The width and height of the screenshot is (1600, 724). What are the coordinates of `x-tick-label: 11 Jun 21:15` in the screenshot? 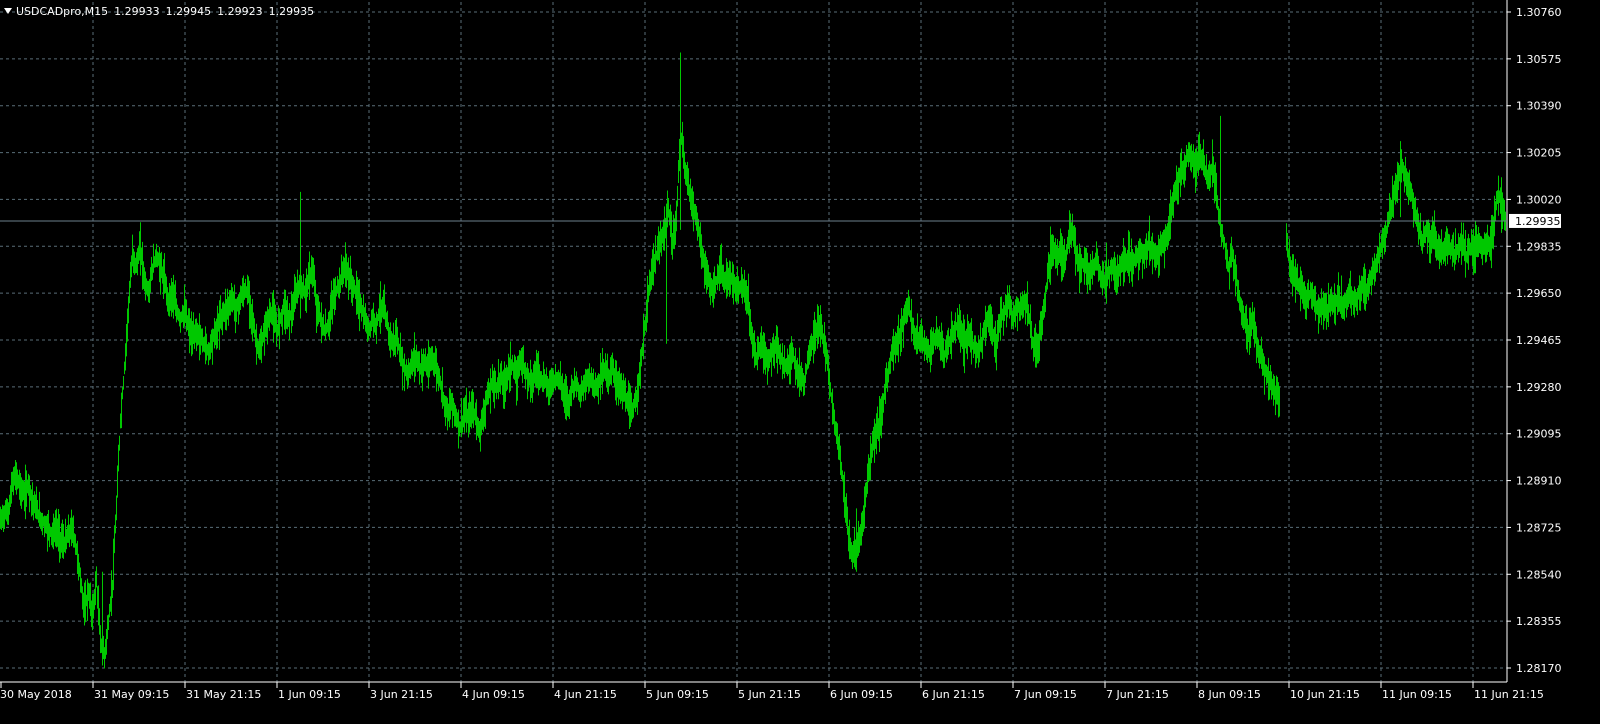 It's located at (1509, 694).